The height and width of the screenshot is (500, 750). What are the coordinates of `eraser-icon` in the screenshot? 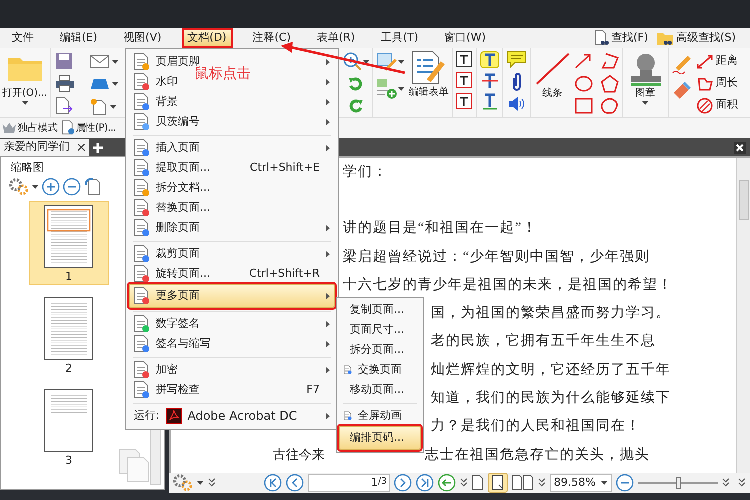 It's located at (682, 90).